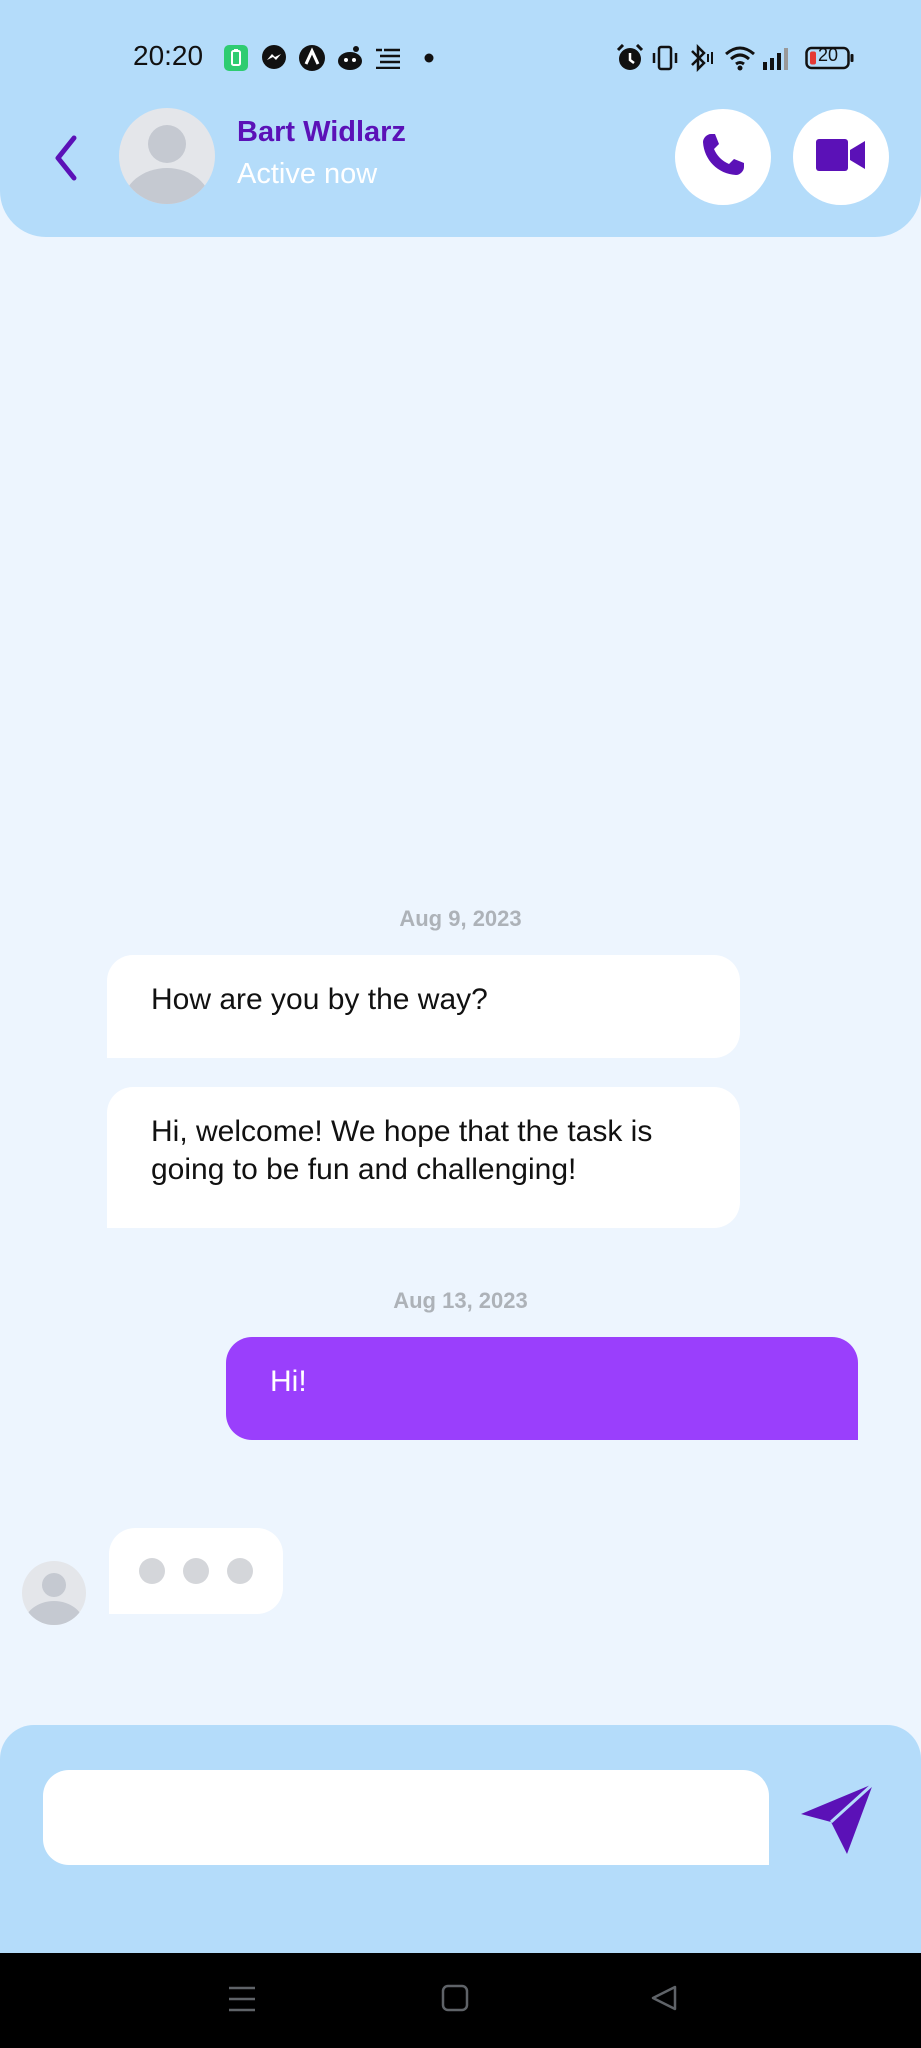 The width and height of the screenshot is (921, 2048). What do you see at coordinates (740, 58) in the screenshot?
I see `wifi-icon` at bounding box center [740, 58].